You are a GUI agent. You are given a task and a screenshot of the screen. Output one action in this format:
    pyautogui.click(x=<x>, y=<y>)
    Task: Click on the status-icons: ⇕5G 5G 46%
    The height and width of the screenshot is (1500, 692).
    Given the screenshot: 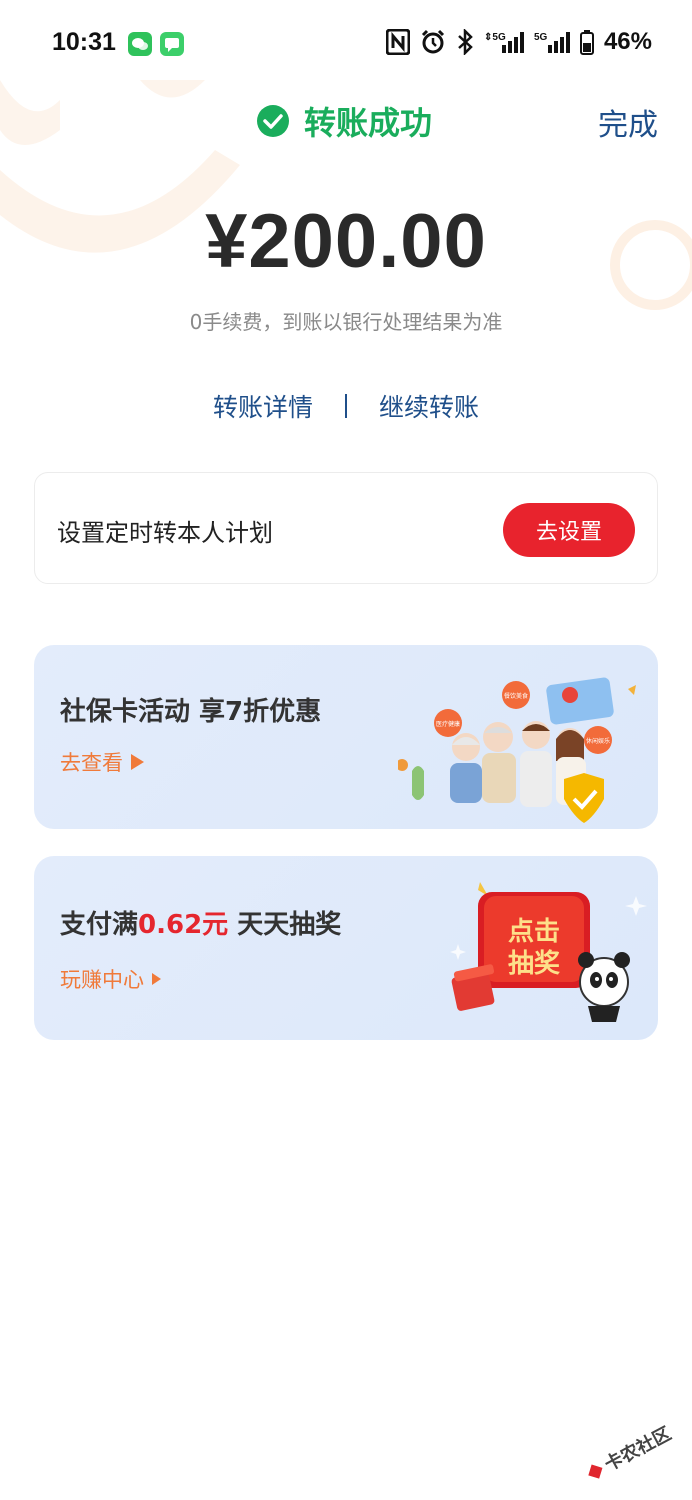 What is the action you would take?
    pyautogui.click(x=518, y=42)
    